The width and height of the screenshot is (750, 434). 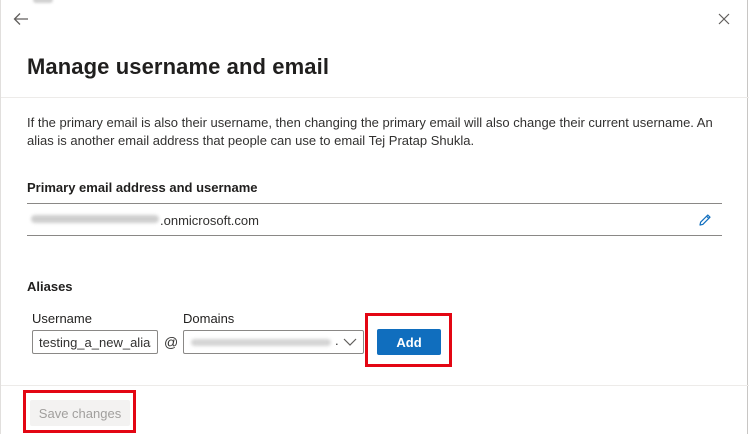 I want to click on alias-domain-select: ., so click(x=273, y=342).